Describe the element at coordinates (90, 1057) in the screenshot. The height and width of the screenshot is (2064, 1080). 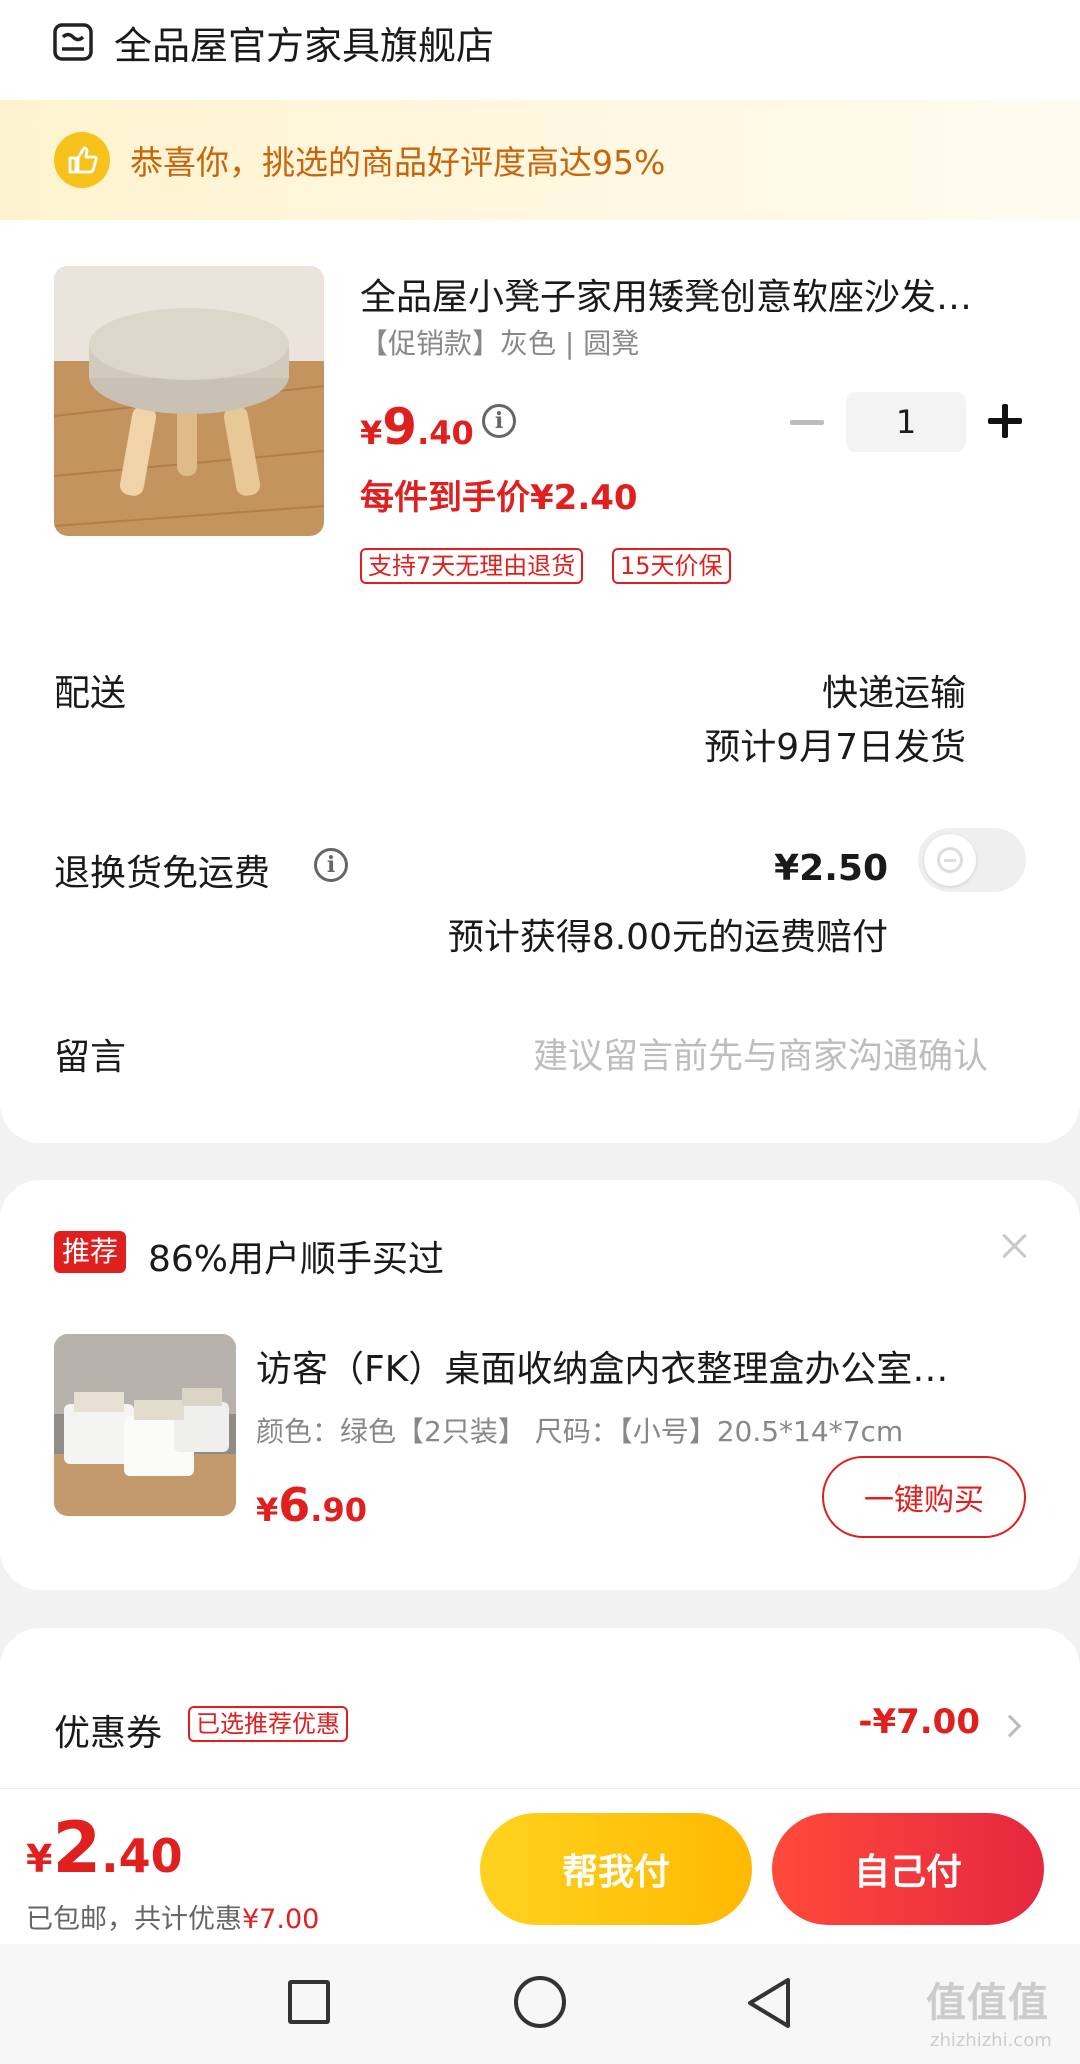
I see `message-label: 留言` at that location.